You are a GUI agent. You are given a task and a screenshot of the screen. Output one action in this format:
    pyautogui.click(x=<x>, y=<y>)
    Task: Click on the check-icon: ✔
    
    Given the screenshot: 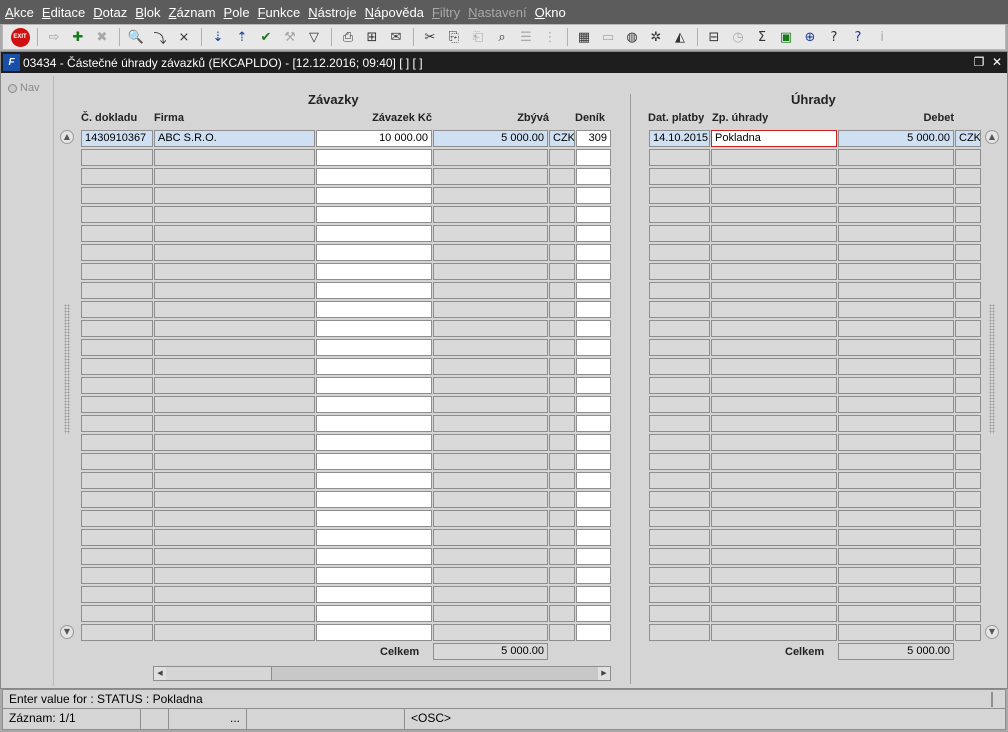 What is the action you would take?
    pyautogui.click(x=266, y=37)
    